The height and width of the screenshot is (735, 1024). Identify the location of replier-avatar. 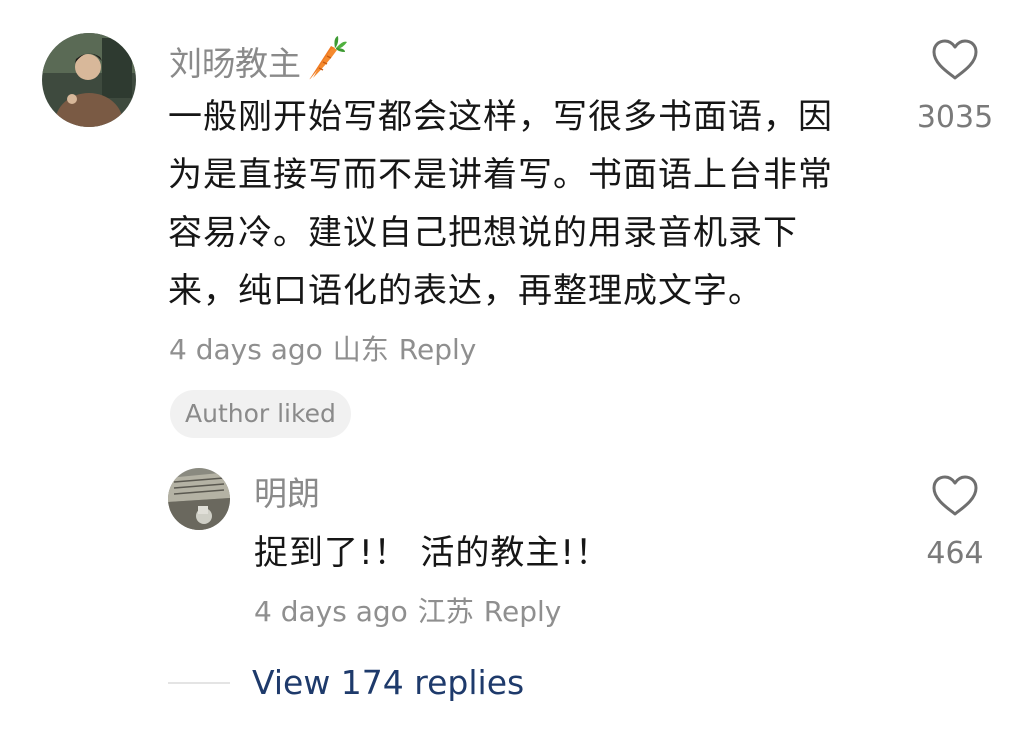
(199, 499).